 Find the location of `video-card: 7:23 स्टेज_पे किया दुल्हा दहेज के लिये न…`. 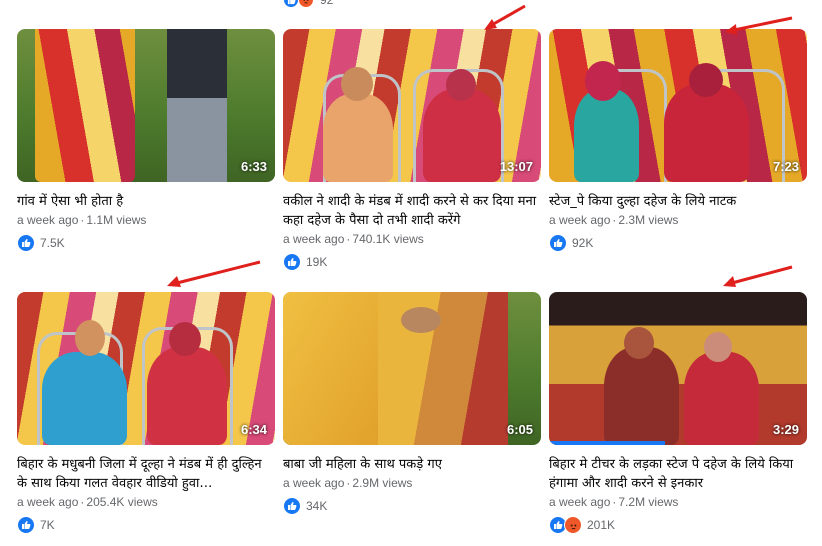

video-card: 7:23 स्टेज_पे किया दुल्हा दहेज के लिये न… is located at coordinates (678, 141).